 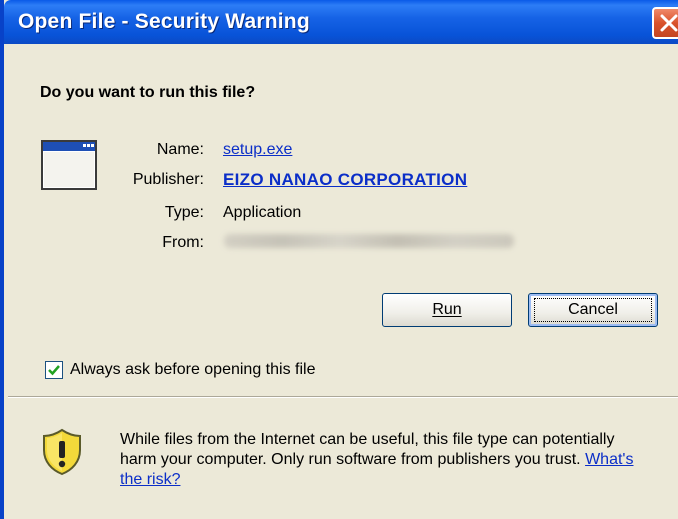 I want to click on from-value-redacted, so click(x=369, y=241).